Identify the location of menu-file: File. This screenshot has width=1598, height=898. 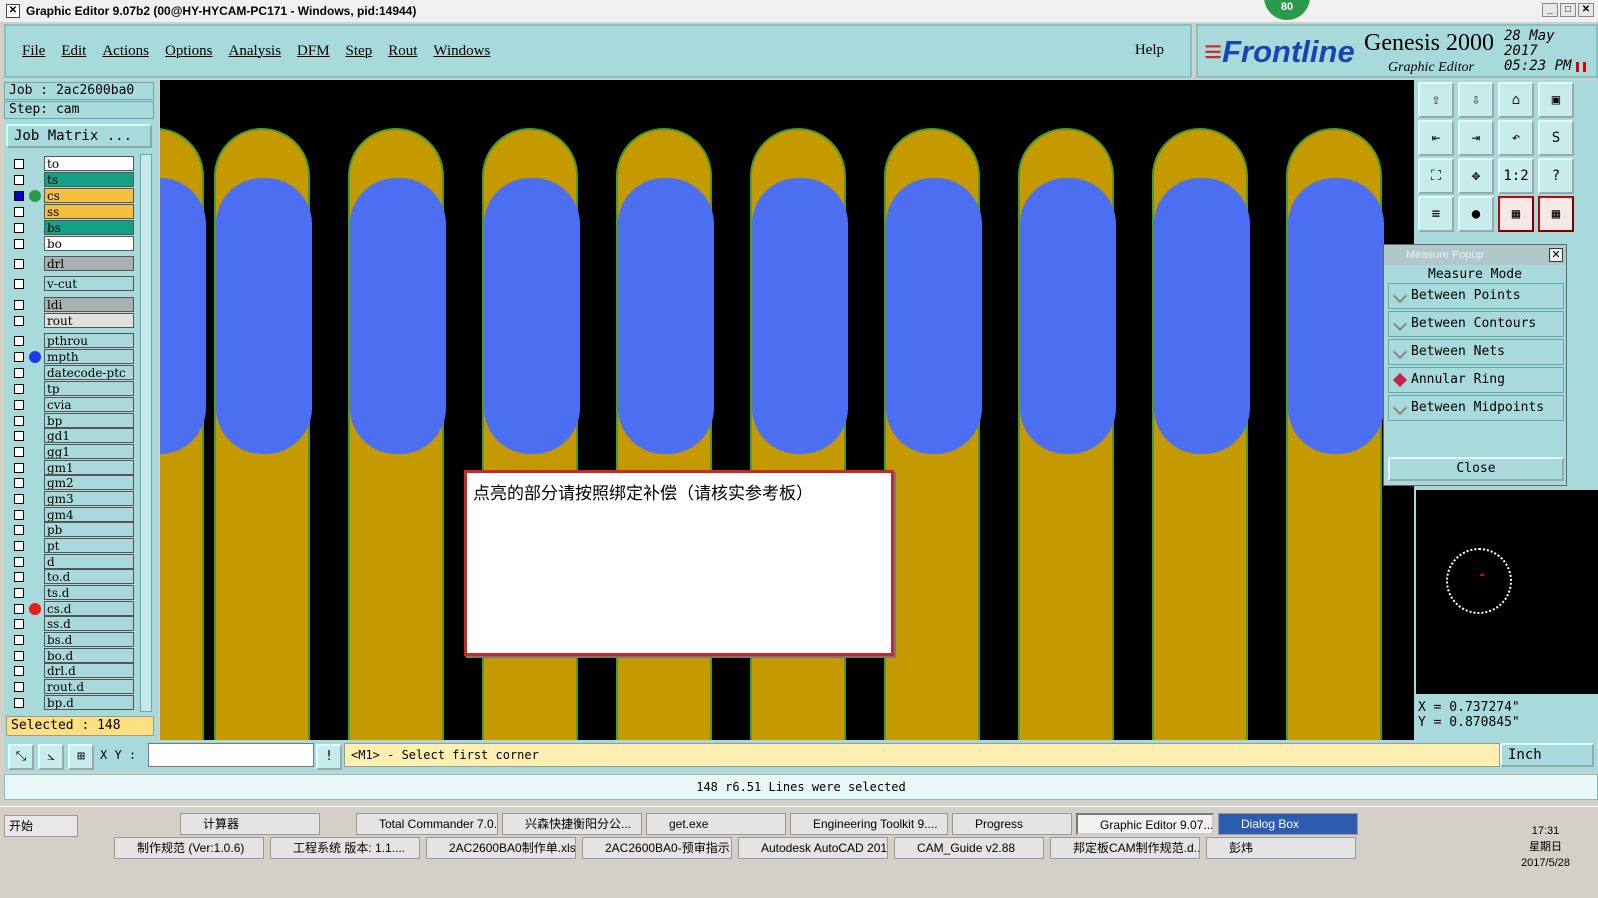
(33, 51).